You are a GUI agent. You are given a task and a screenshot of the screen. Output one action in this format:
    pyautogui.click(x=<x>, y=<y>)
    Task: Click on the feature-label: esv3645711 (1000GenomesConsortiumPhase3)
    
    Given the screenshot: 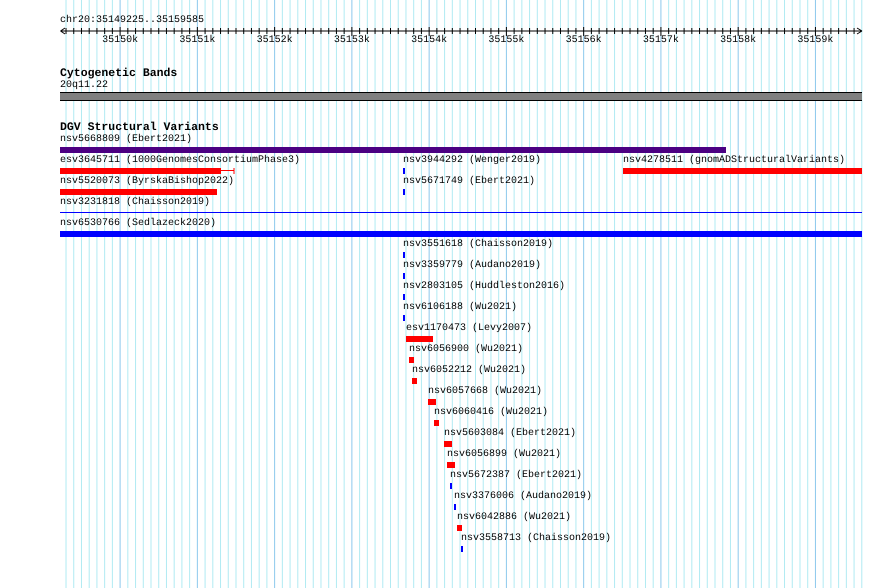 What is the action you would take?
    pyautogui.click(x=180, y=161)
    